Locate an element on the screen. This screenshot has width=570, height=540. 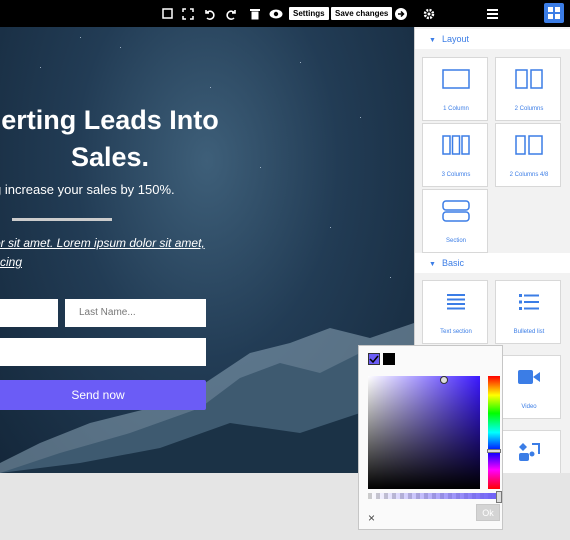
hero-title-line: erting Leads Into is located at coordinates (110, 120).